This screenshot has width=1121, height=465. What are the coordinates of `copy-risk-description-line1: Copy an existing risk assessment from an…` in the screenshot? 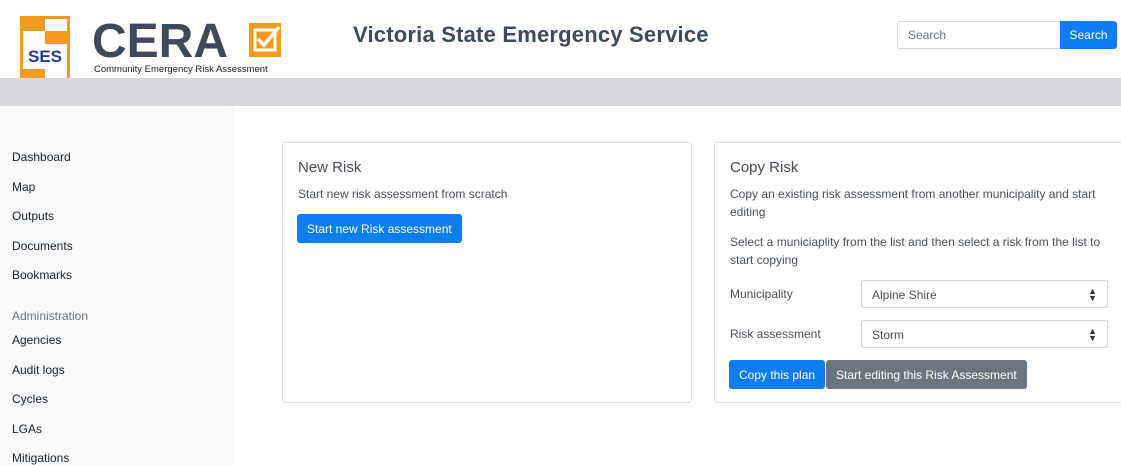 It's located at (913, 194).